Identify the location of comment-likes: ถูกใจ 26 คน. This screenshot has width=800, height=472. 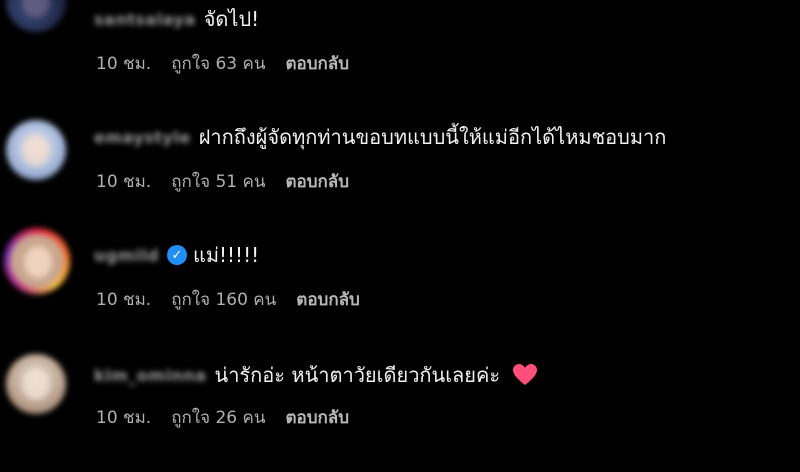
(218, 417).